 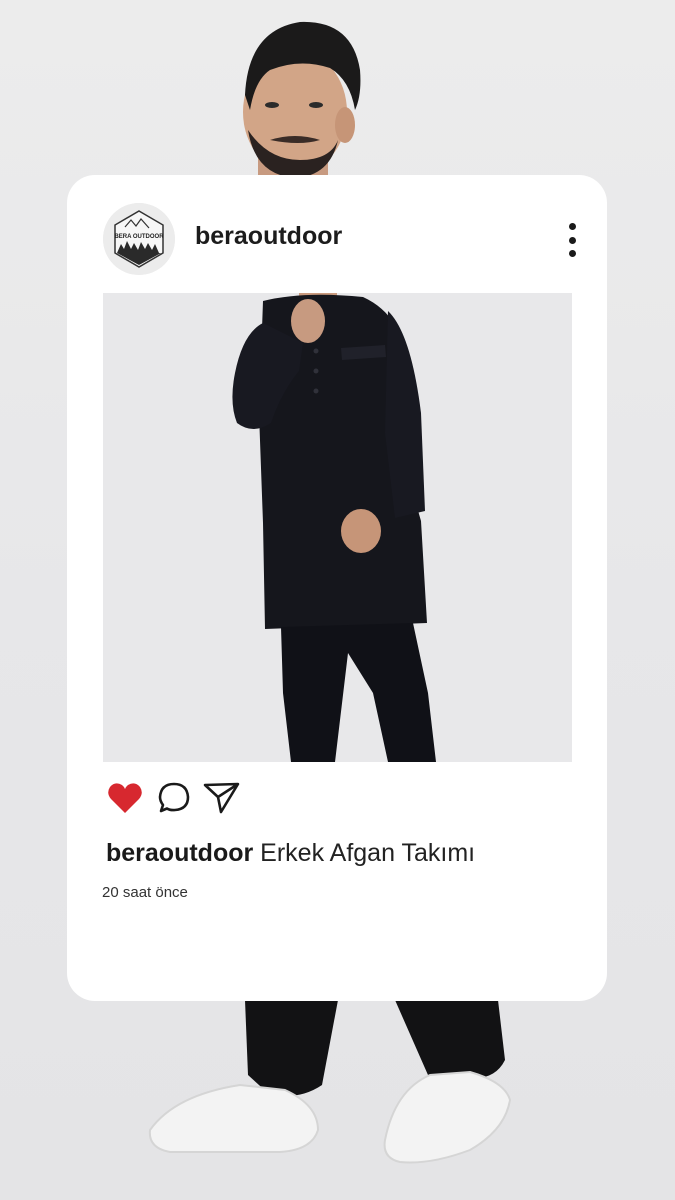 I want to click on avatar: BERA OUTDOOR, so click(x=139, y=239).